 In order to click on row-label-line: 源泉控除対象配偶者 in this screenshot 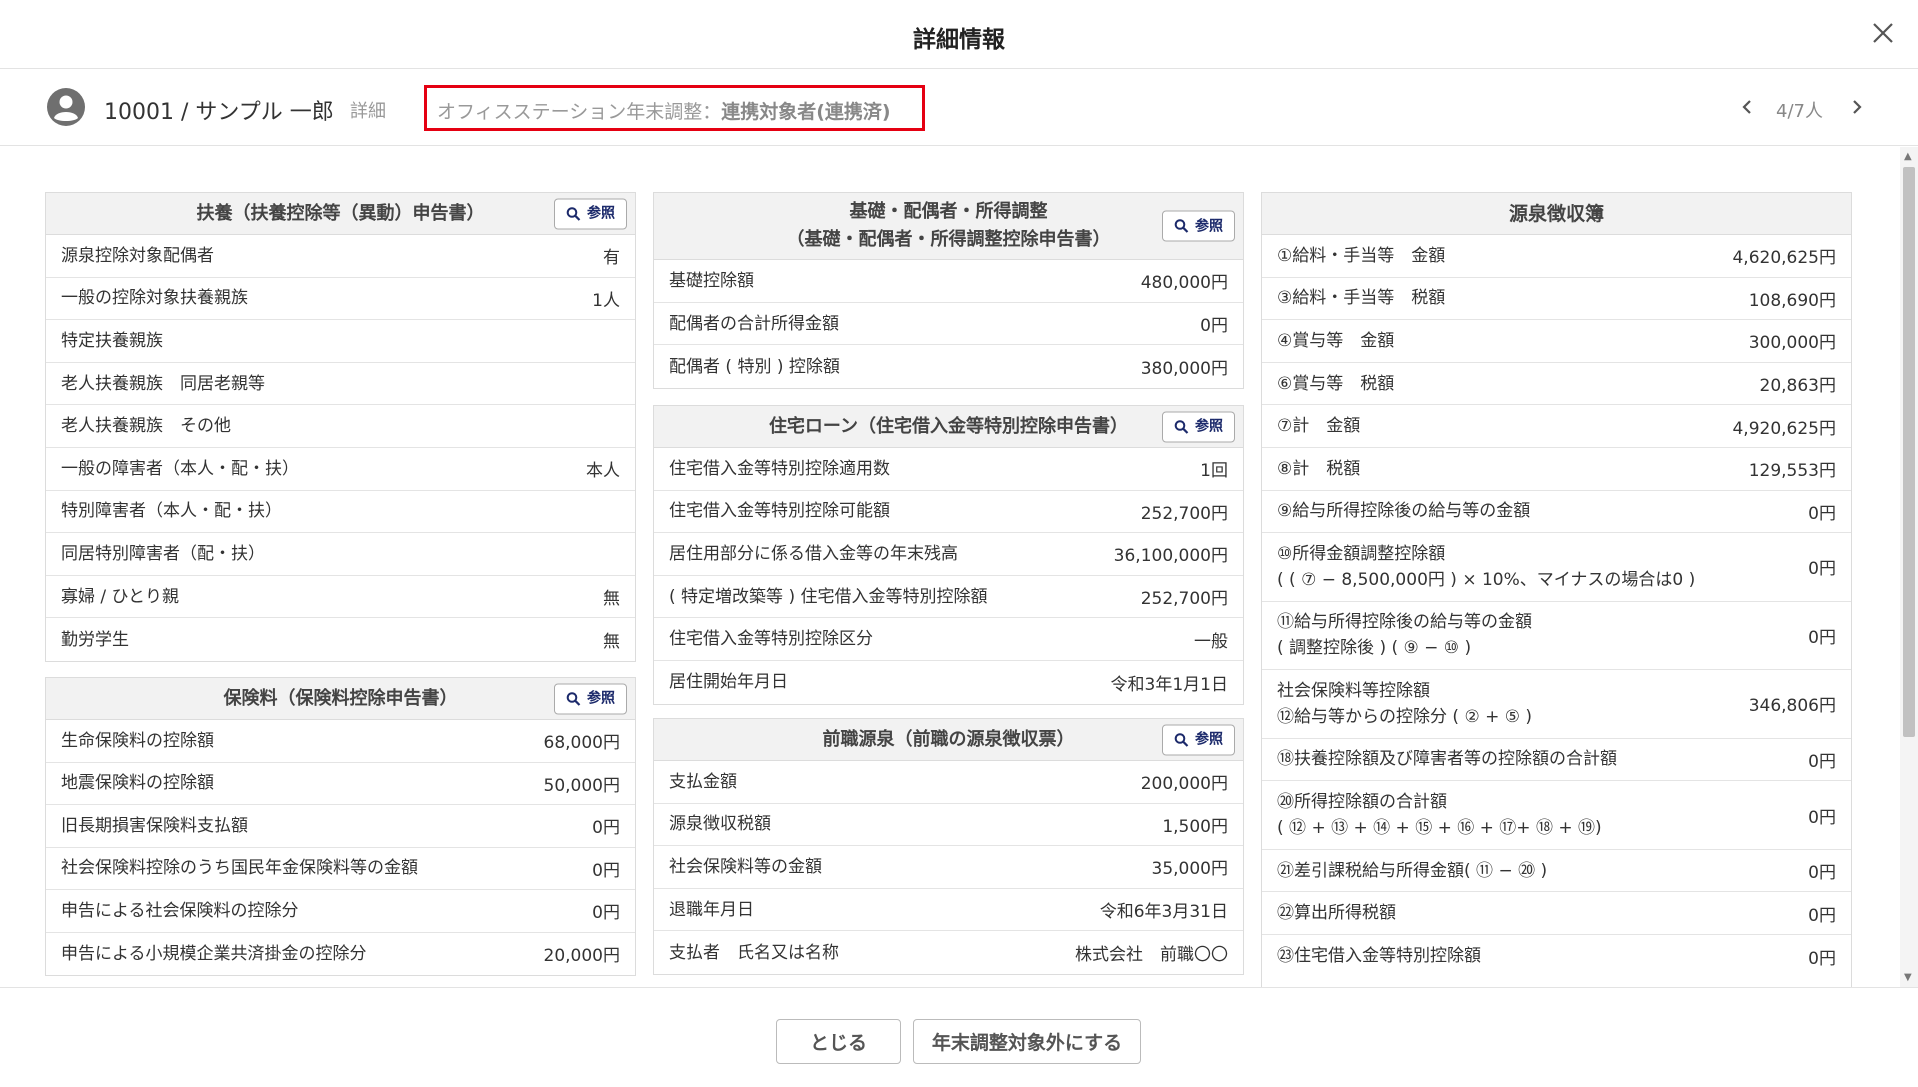, I will do `click(137, 255)`.